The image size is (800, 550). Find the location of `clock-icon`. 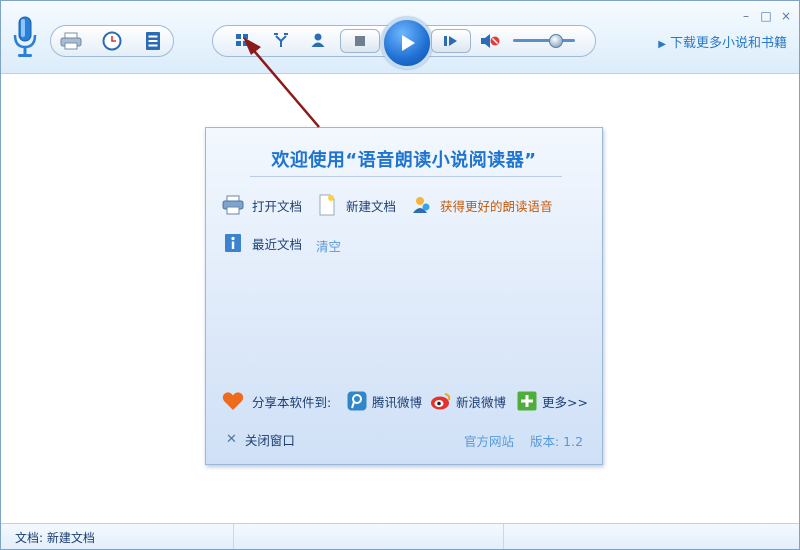

clock-icon is located at coordinates (112, 41).